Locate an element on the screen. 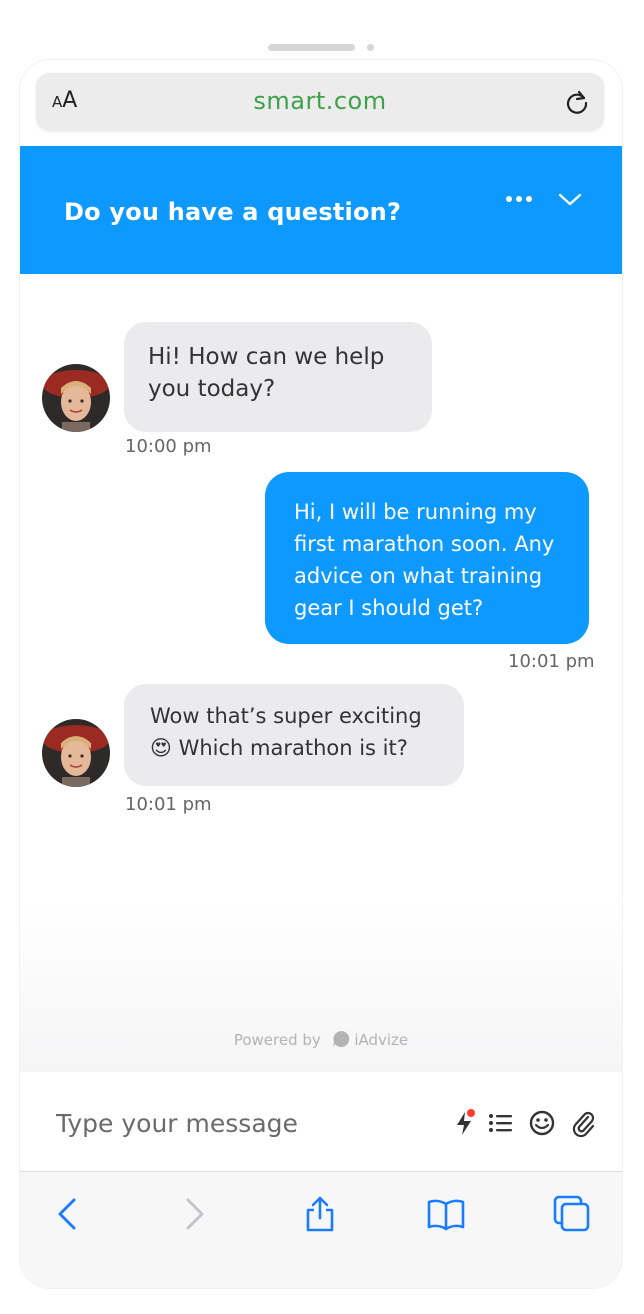 This screenshot has height=1314, width=644. chevron-down-icon is located at coordinates (570, 199).